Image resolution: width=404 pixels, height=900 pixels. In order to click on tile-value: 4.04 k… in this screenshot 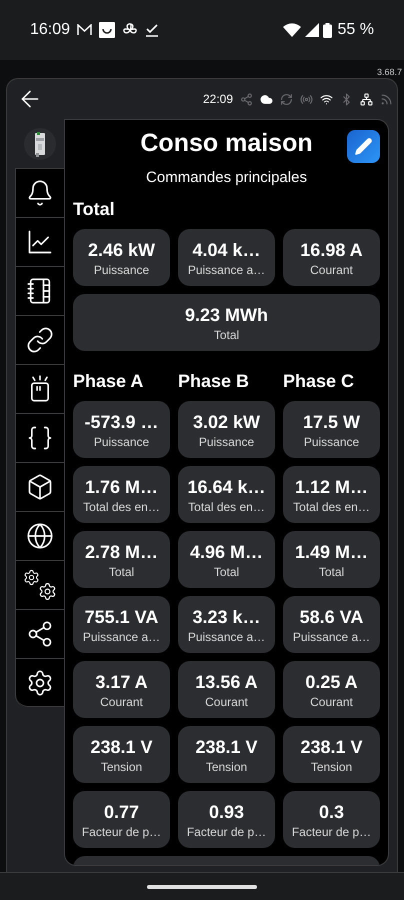, I will do `click(226, 250)`.